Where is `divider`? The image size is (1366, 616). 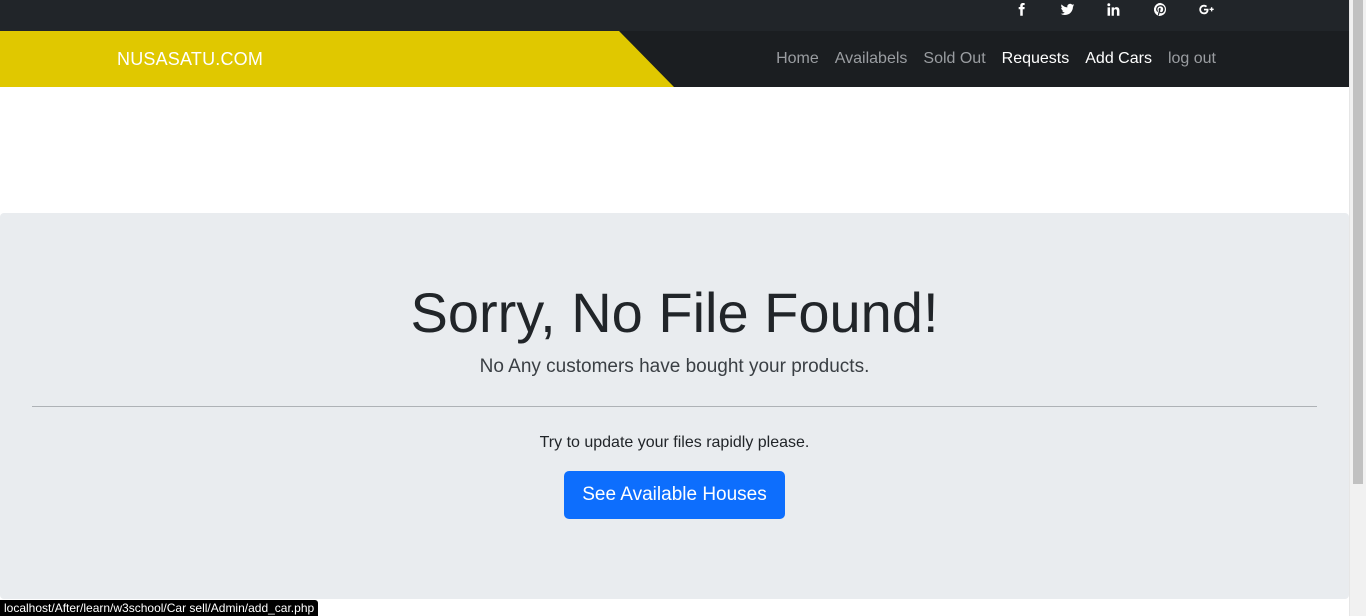
divider is located at coordinates (674, 406).